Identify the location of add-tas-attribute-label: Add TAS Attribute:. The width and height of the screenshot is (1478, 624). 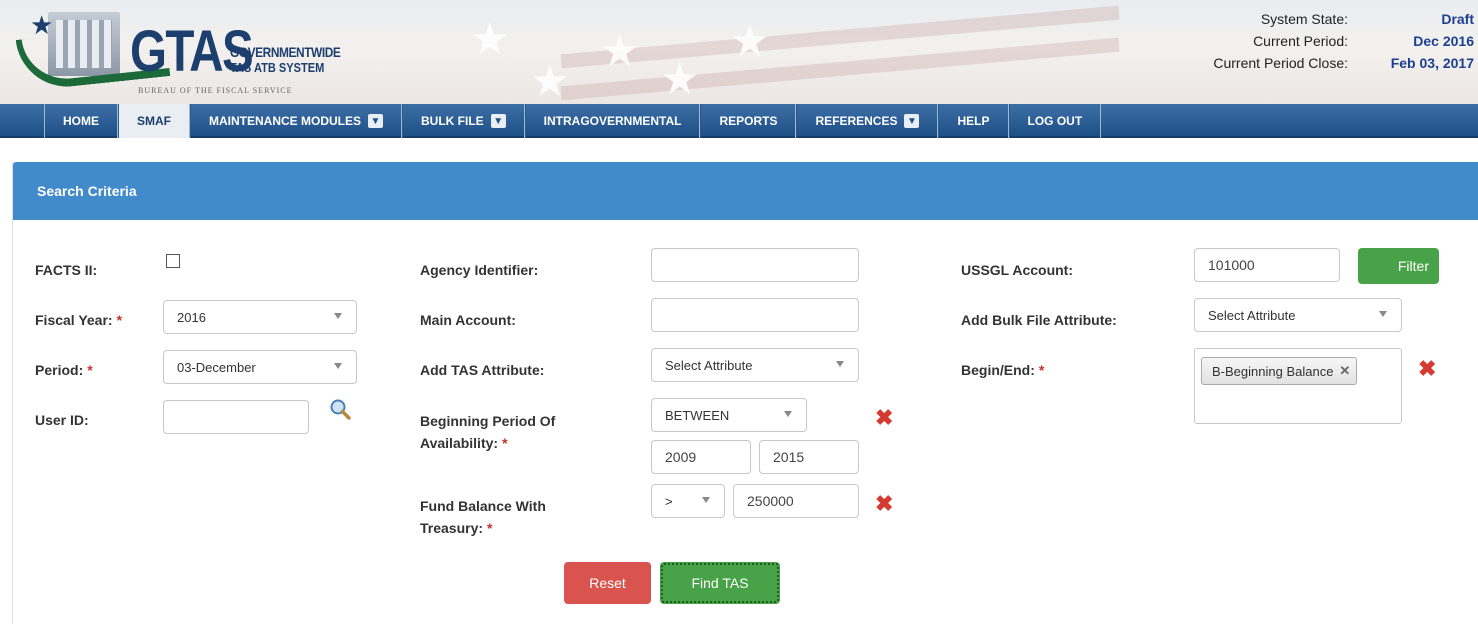
(482, 370).